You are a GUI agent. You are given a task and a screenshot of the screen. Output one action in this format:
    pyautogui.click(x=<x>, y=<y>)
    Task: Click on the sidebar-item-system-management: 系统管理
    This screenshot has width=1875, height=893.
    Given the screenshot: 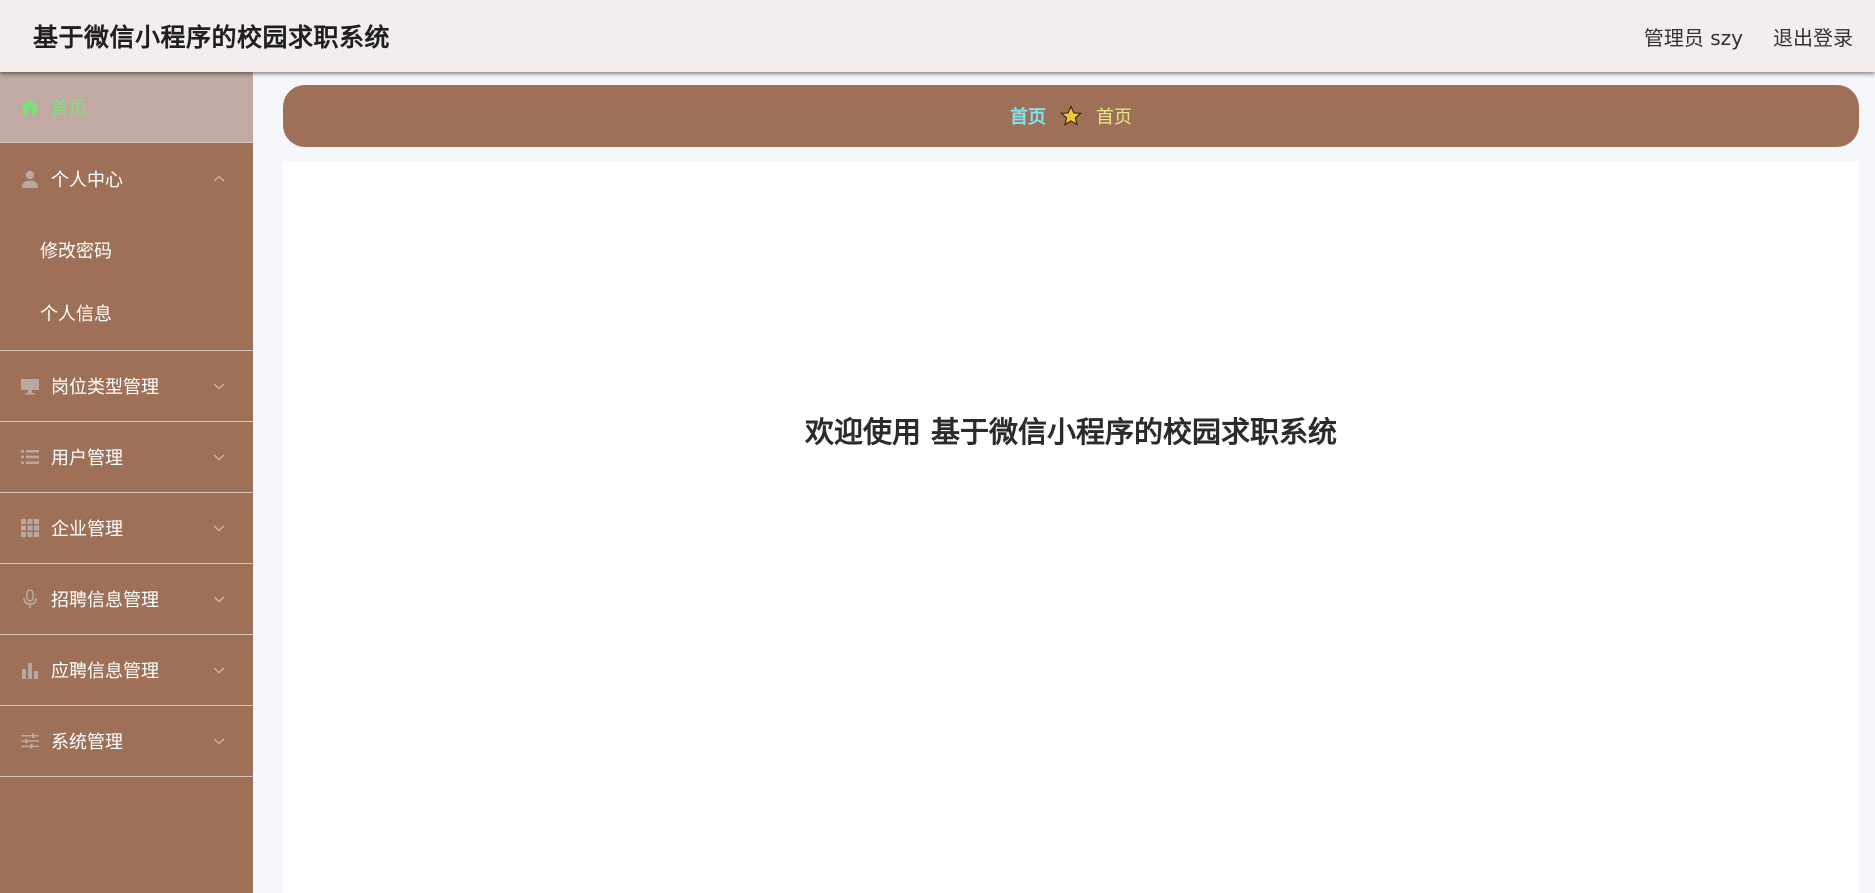 What is the action you would take?
    pyautogui.click(x=126, y=741)
    